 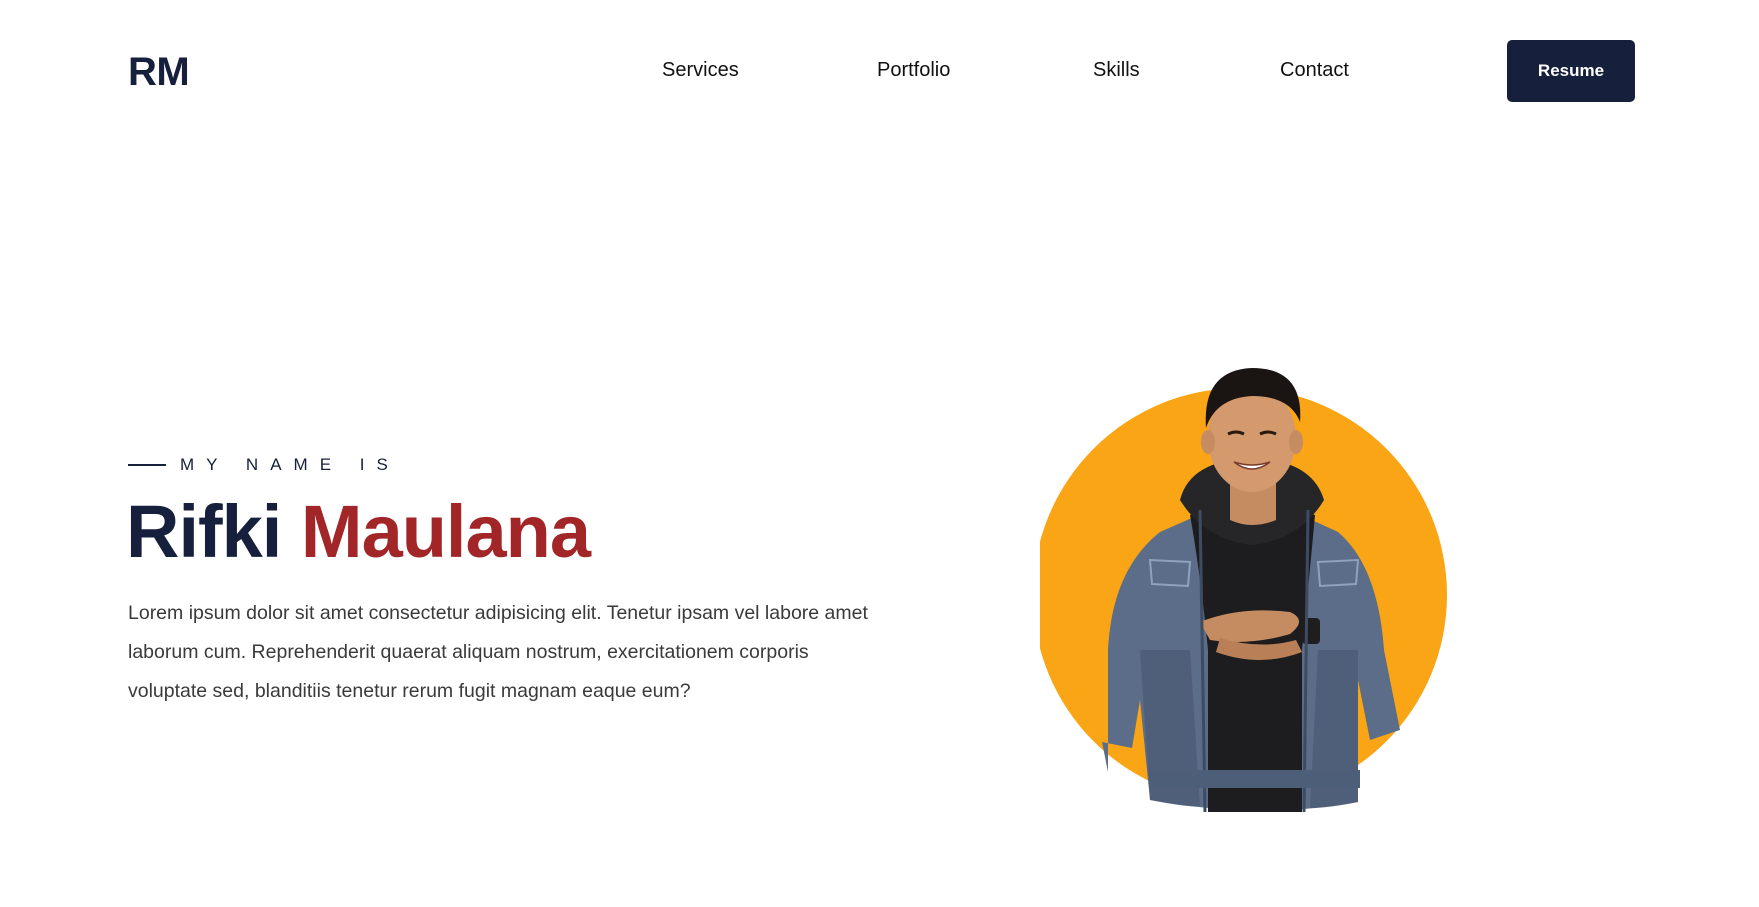 What do you see at coordinates (159, 72) in the screenshot?
I see `site-logo: RM` at bounding box center [159, 72].